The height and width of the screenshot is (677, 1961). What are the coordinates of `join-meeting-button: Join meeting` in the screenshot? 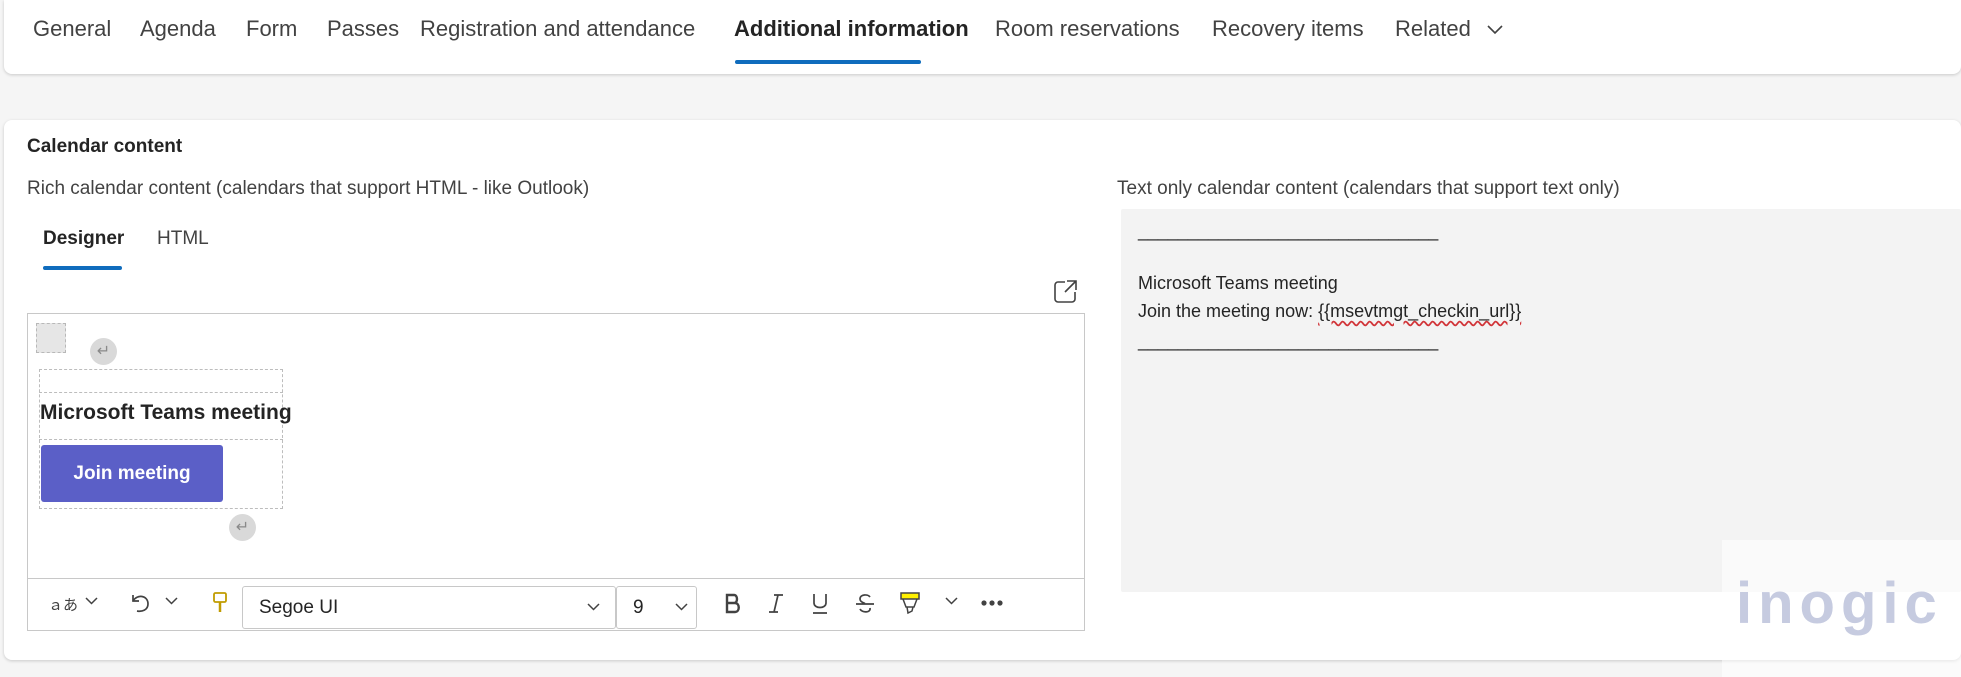 It's located at (132, 473).